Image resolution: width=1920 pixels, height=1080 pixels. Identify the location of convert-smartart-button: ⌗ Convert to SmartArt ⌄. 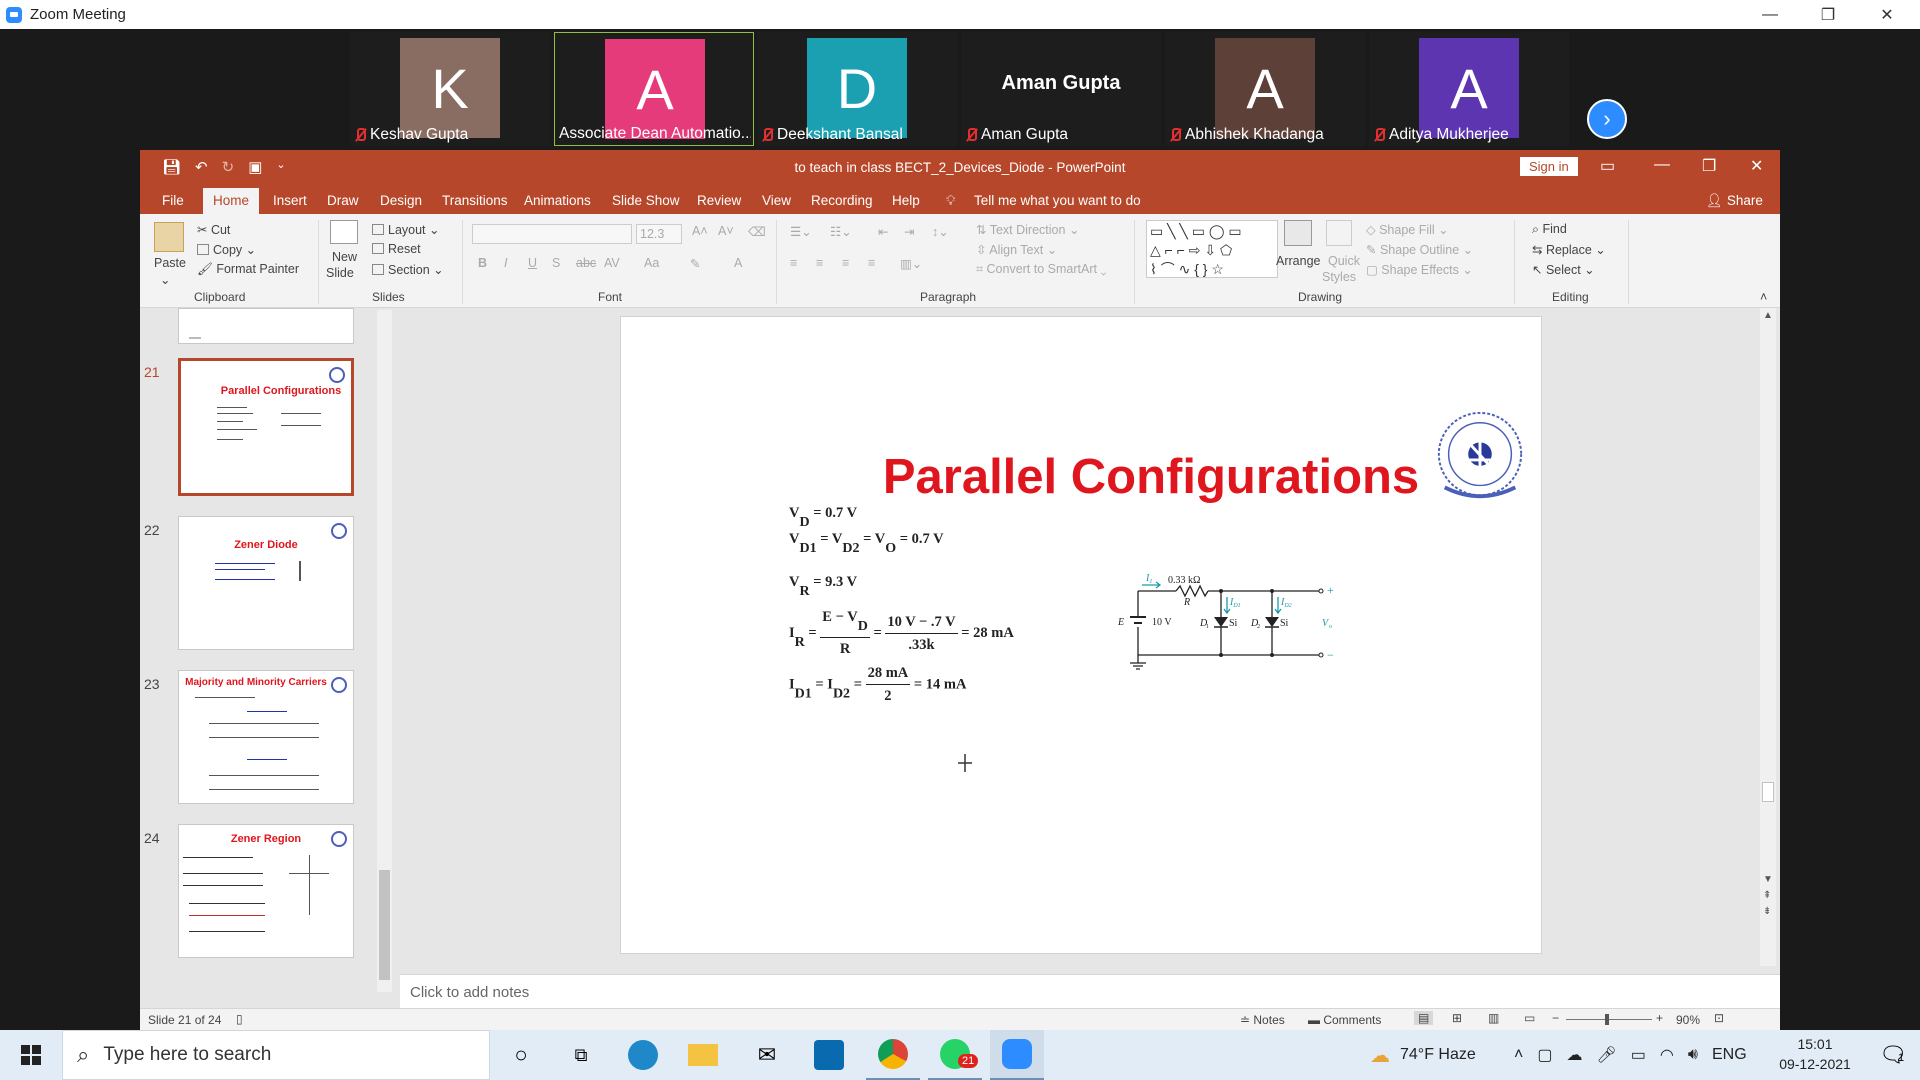
(1041, 269).